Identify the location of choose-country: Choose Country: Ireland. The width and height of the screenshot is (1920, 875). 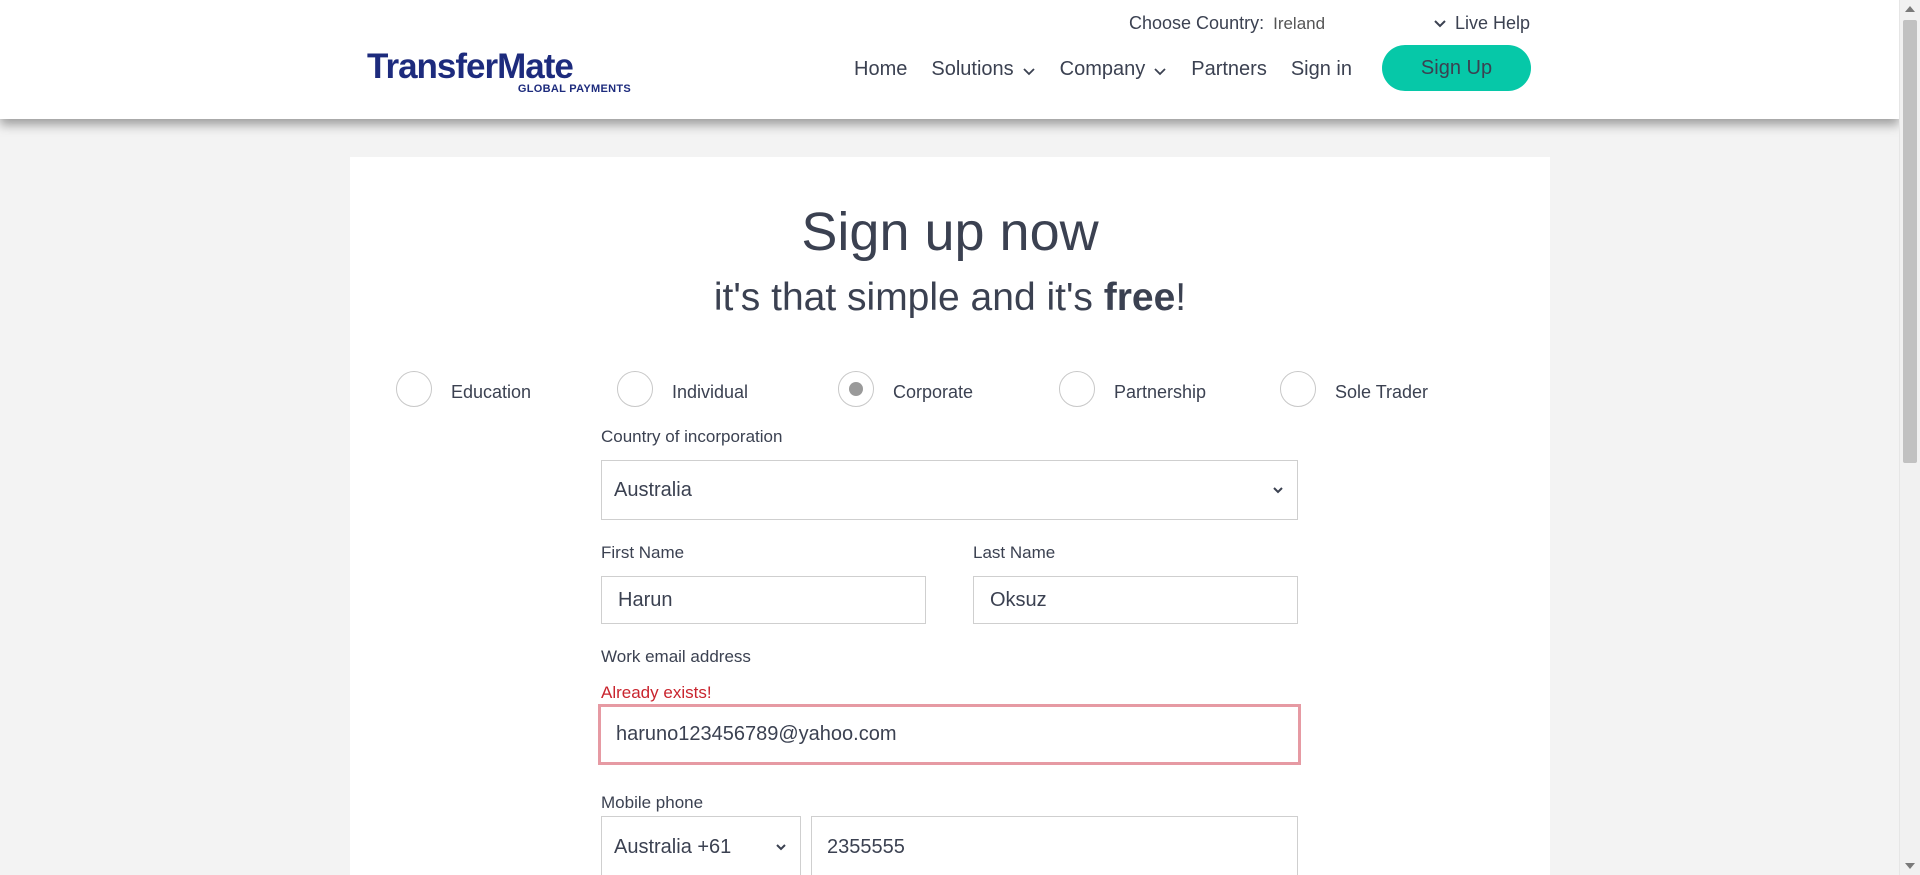
(1227, 23).